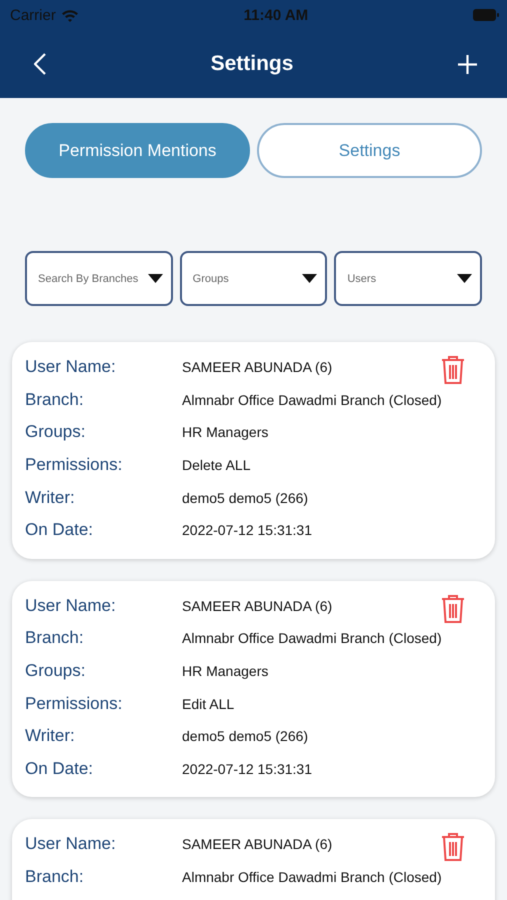  Describe the element at coordinates (208, 704) in the screenshot. I see `field-value: Edit ALL` at that location.